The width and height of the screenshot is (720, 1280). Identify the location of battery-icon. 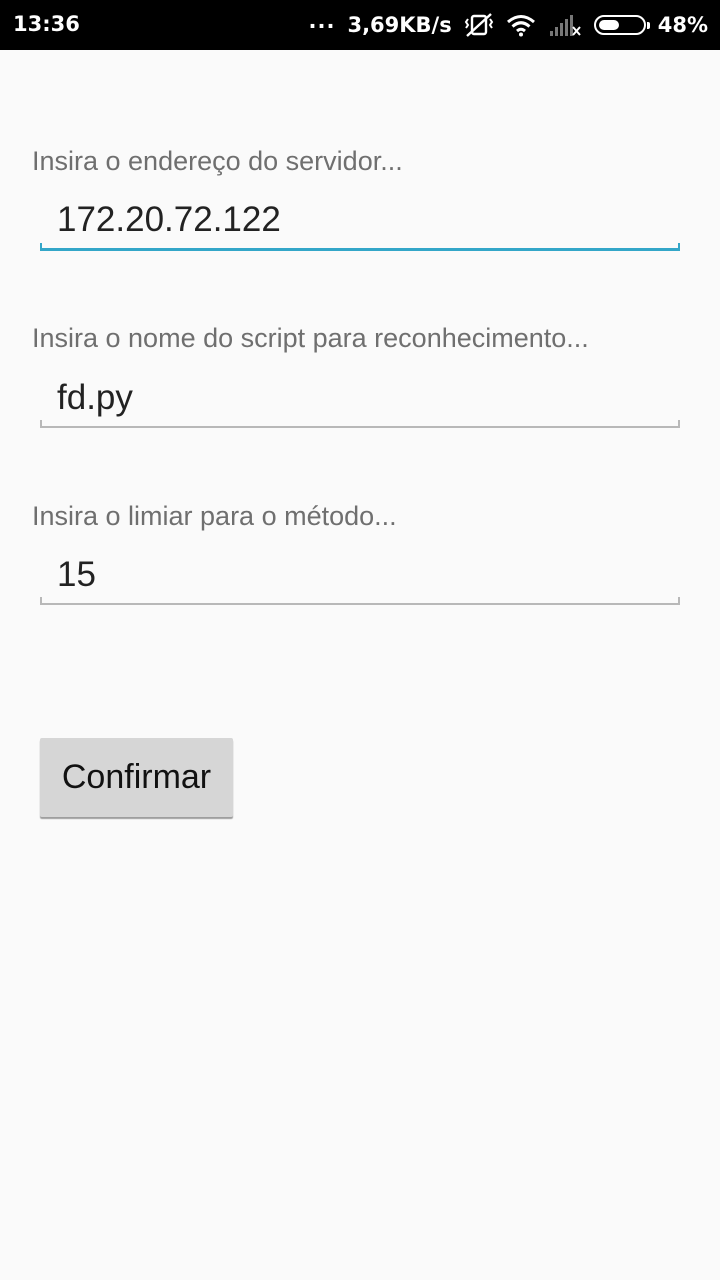
(621, 25).